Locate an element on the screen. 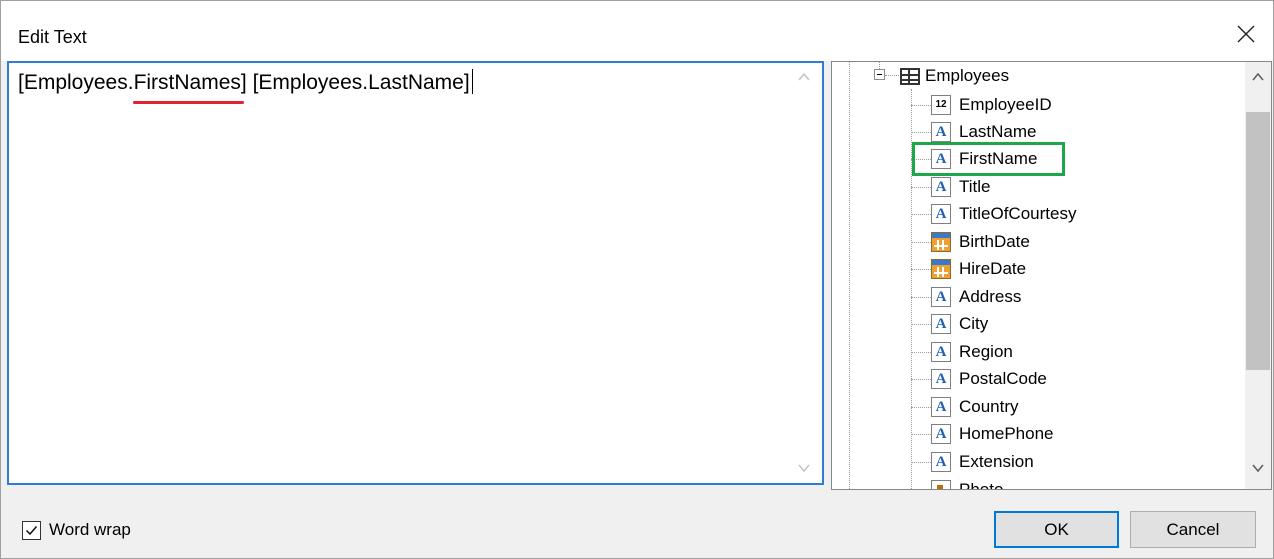  tree-item-employeeid: 12 EmployeeID is located at coordinates (991, 105).